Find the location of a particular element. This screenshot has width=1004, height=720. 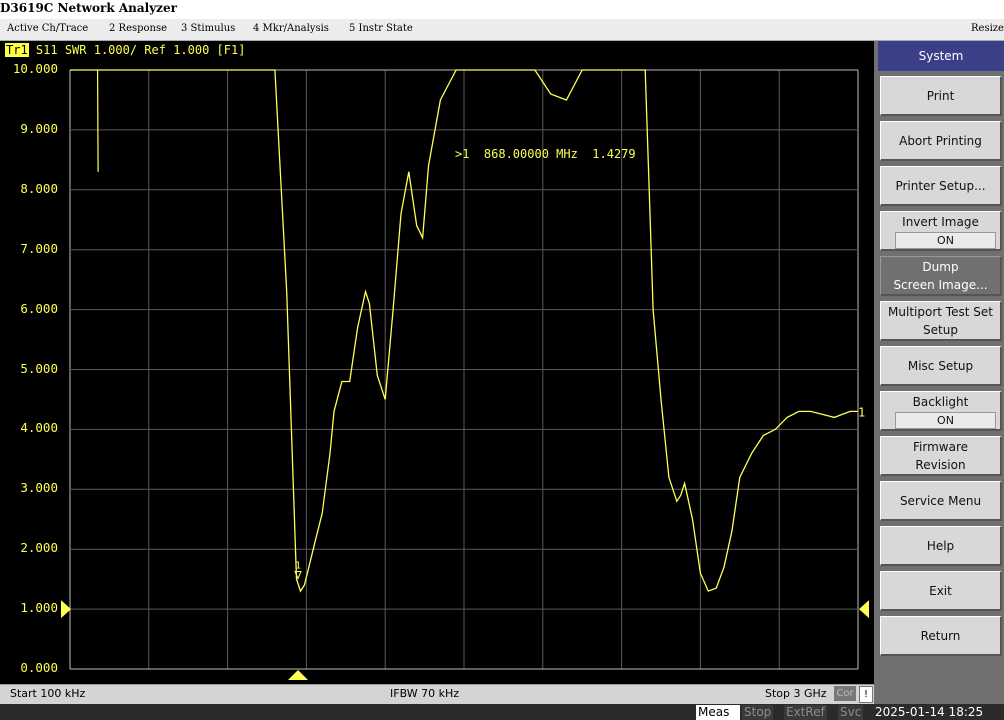

exit-label: Exit is located at coordinates (940, 590).